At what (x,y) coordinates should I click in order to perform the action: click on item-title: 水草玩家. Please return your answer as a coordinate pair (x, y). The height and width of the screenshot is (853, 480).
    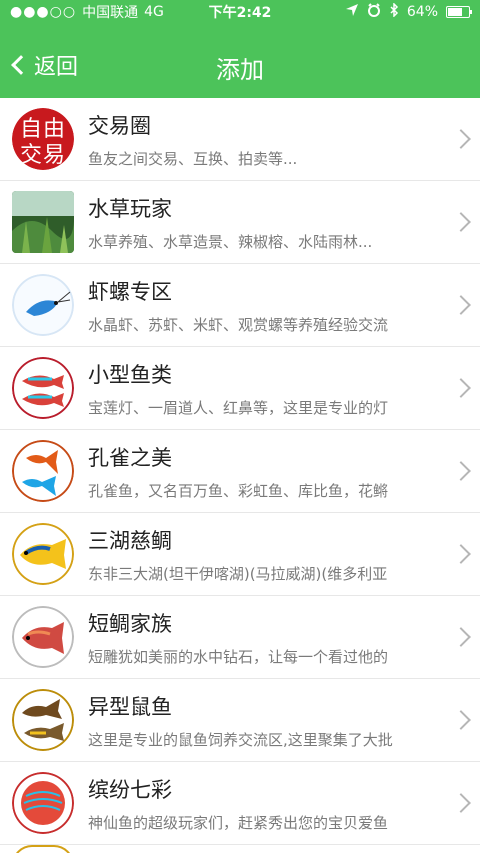
    Looking at the image, I should click on (130, 208).